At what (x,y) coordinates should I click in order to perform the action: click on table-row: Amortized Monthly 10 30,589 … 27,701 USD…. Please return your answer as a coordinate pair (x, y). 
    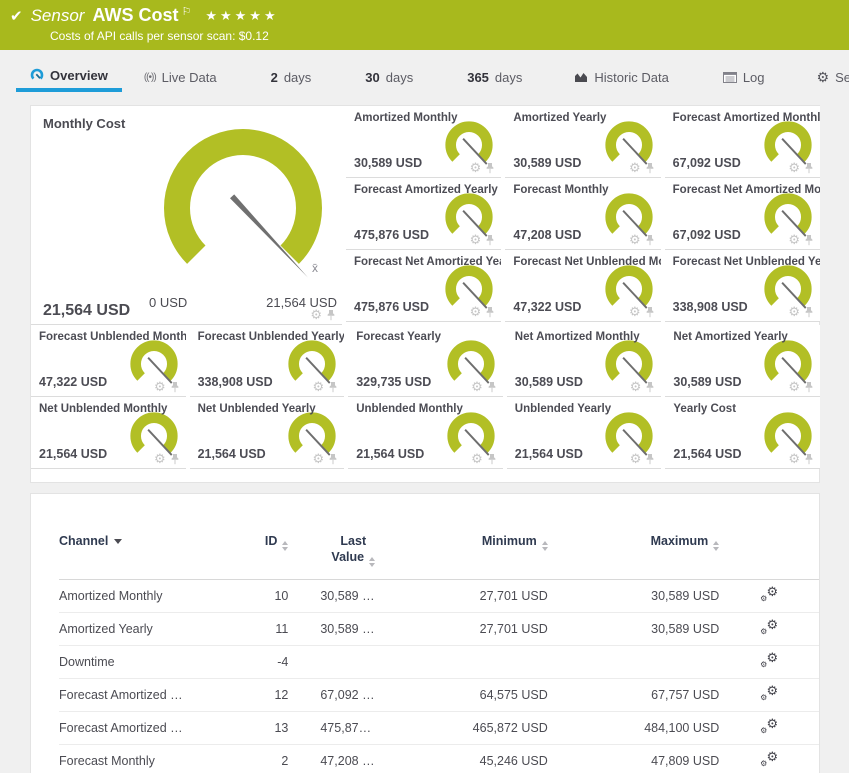
    Looking at the image, I should click on (439, 596).